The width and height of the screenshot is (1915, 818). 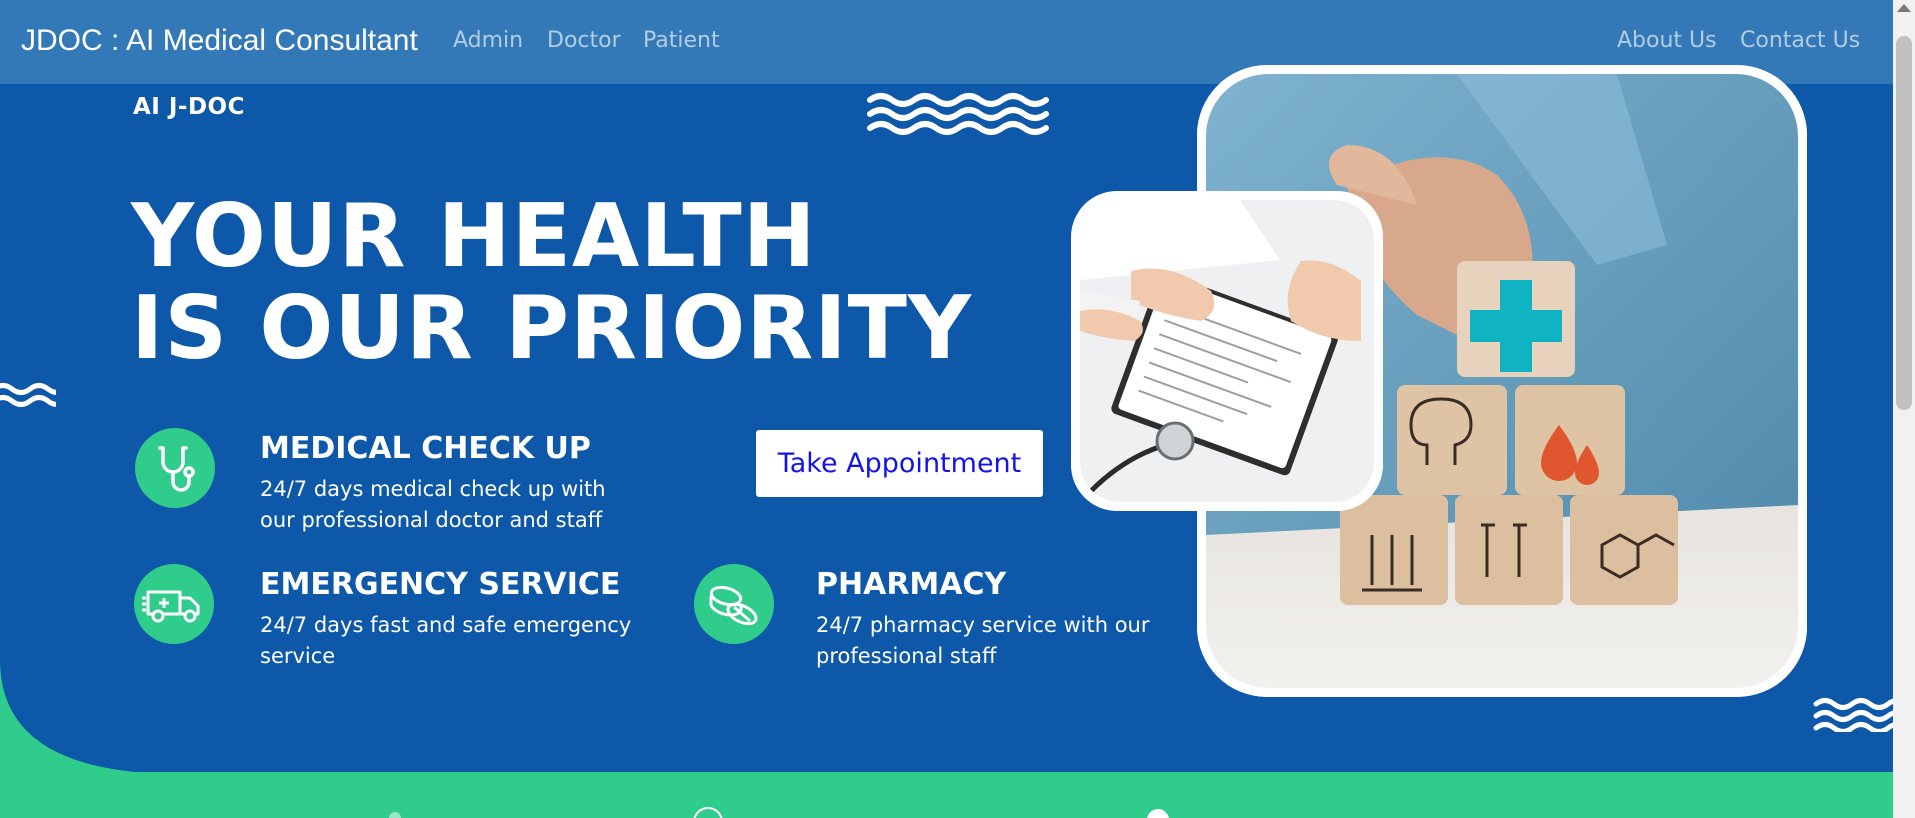 I want to click on scrollbar-thumb, so click(x=1904, y=223).